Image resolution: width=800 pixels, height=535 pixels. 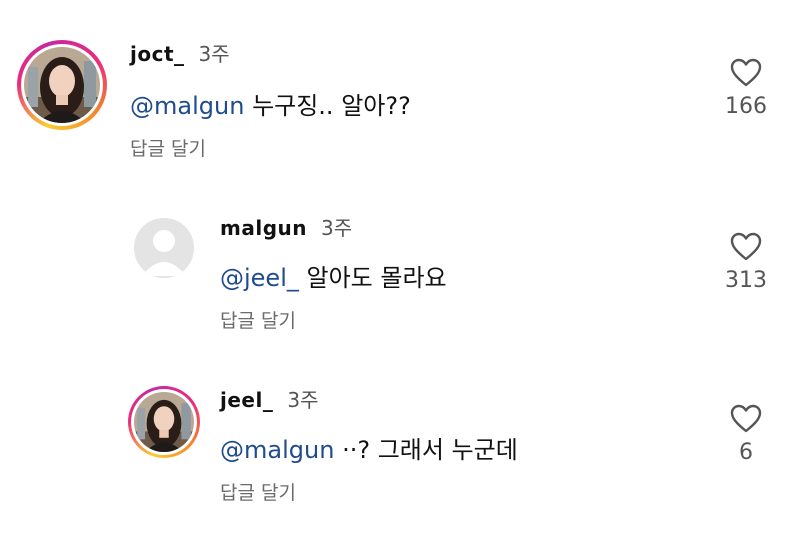 I want to click on comment-text: @malgun 누구징.. 알아??, so click(x=270, y=103).